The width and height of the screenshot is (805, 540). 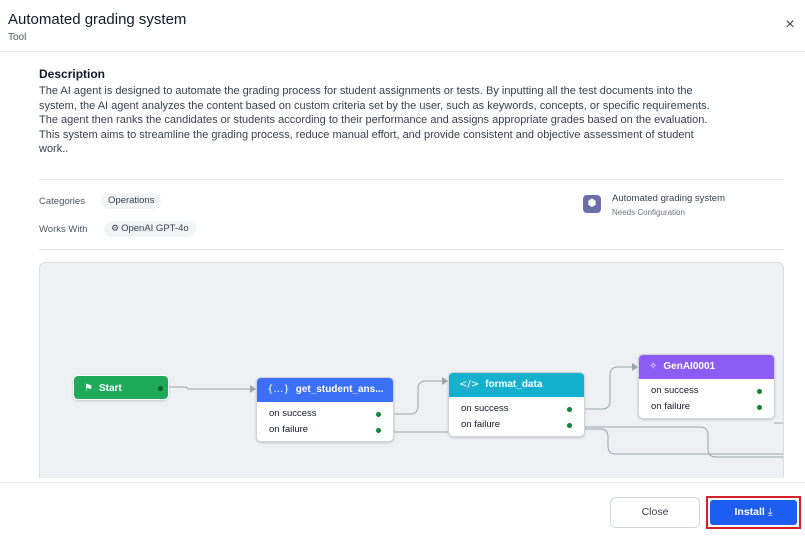 I want to click on output-port, so click(x=160, y=388).